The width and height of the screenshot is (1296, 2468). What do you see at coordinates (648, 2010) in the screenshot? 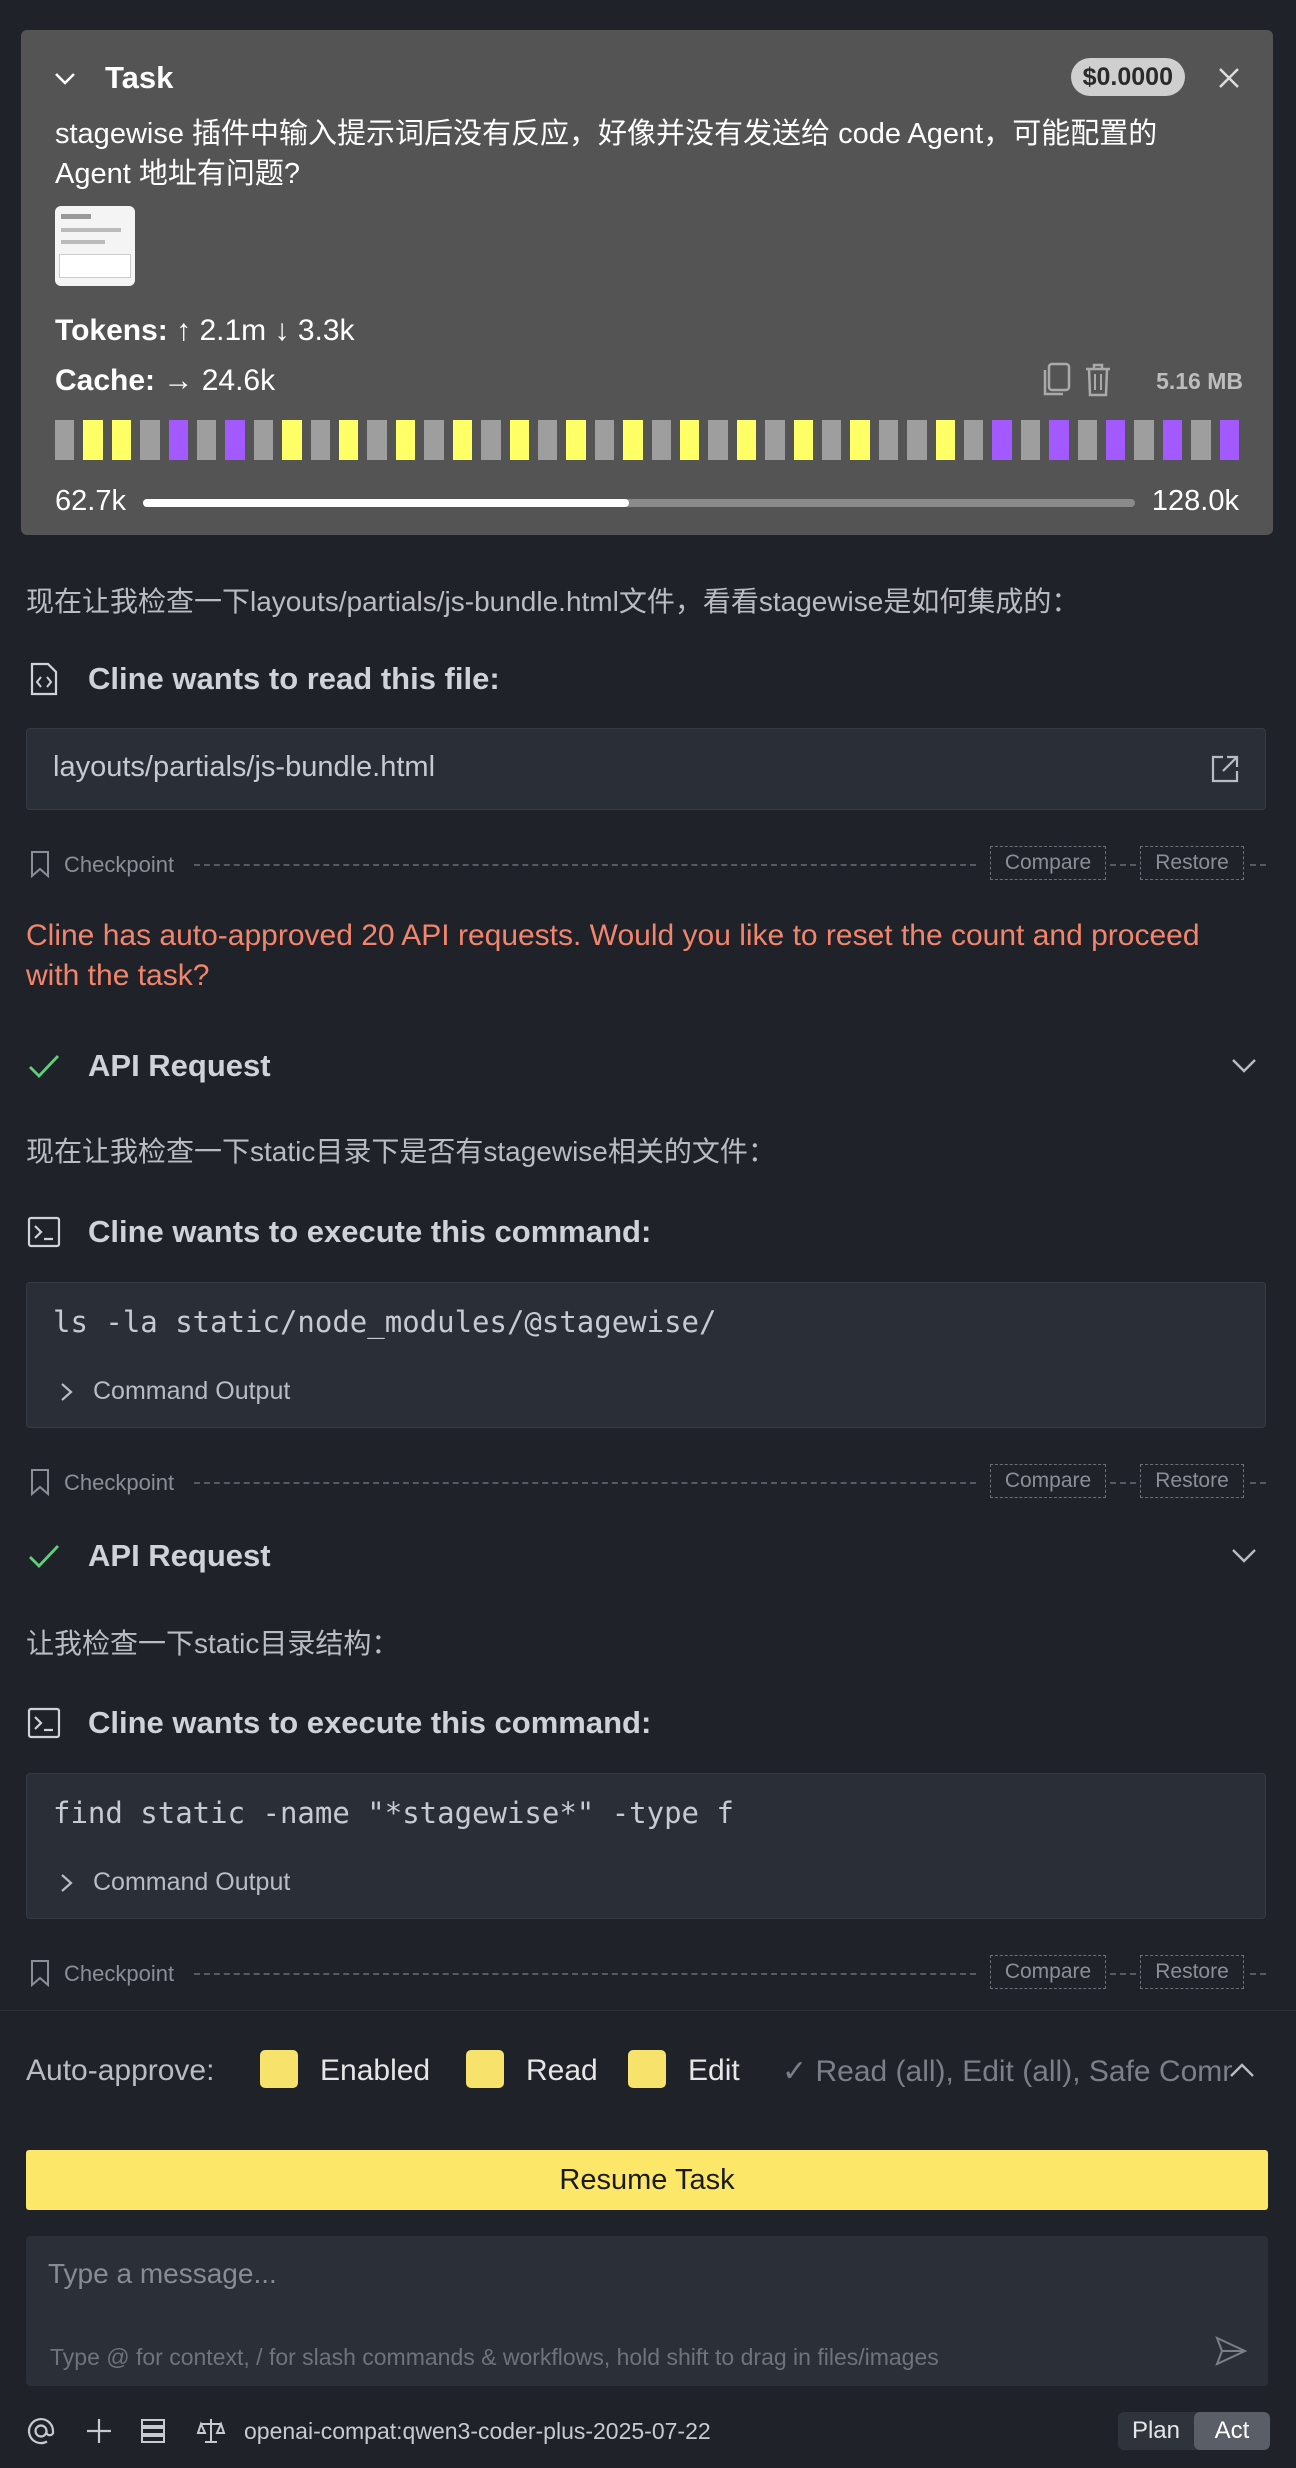
I see `divider` at bounding box center [648, 2010].